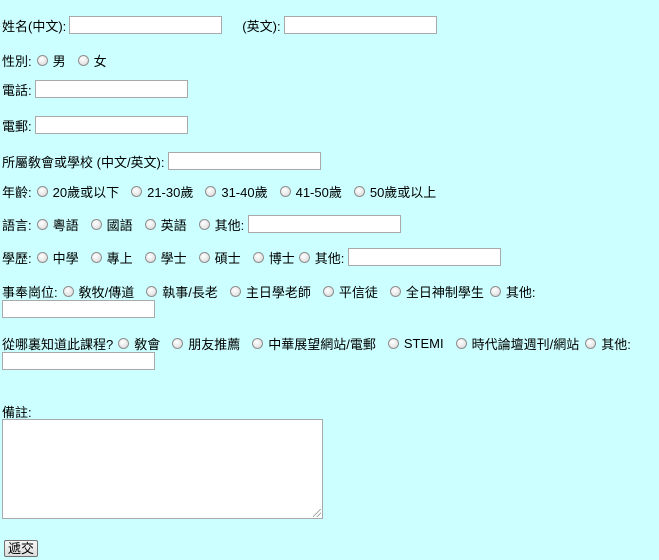  Describe the element at coordinates (310, 191) in the screenshot. I see `age-option: 41-50歲` at that location.